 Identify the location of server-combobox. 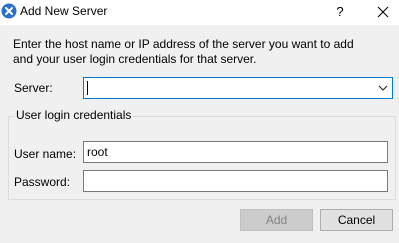
(238, 88).